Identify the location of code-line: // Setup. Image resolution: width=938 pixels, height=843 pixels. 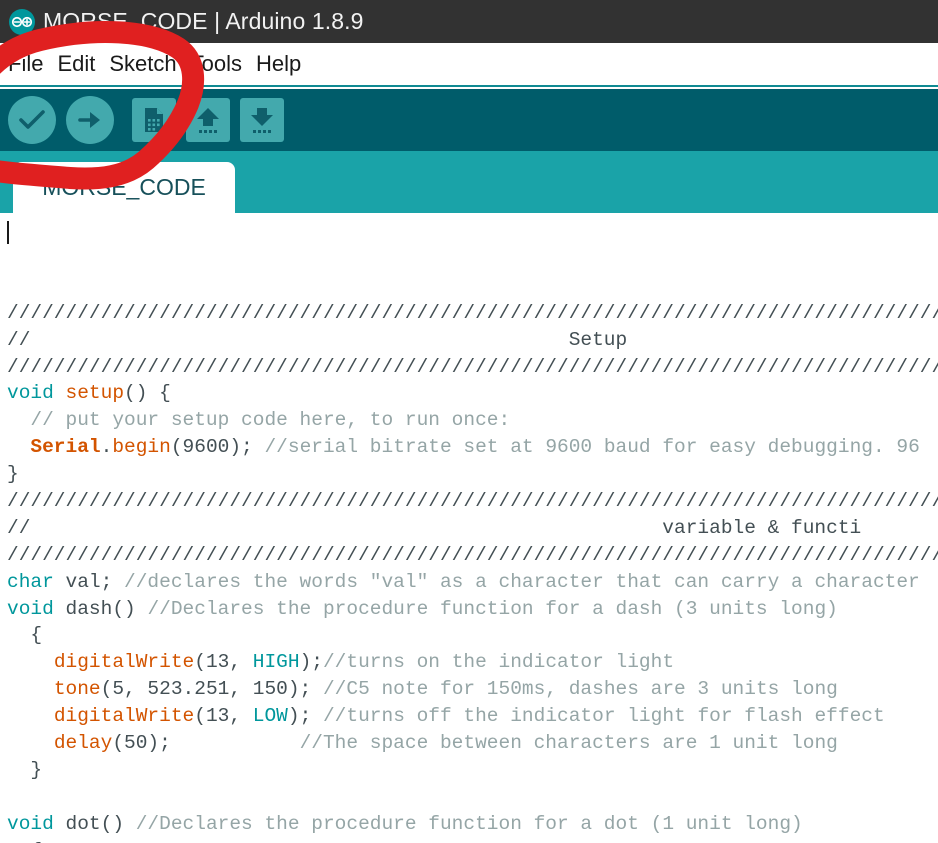
(472, 340).